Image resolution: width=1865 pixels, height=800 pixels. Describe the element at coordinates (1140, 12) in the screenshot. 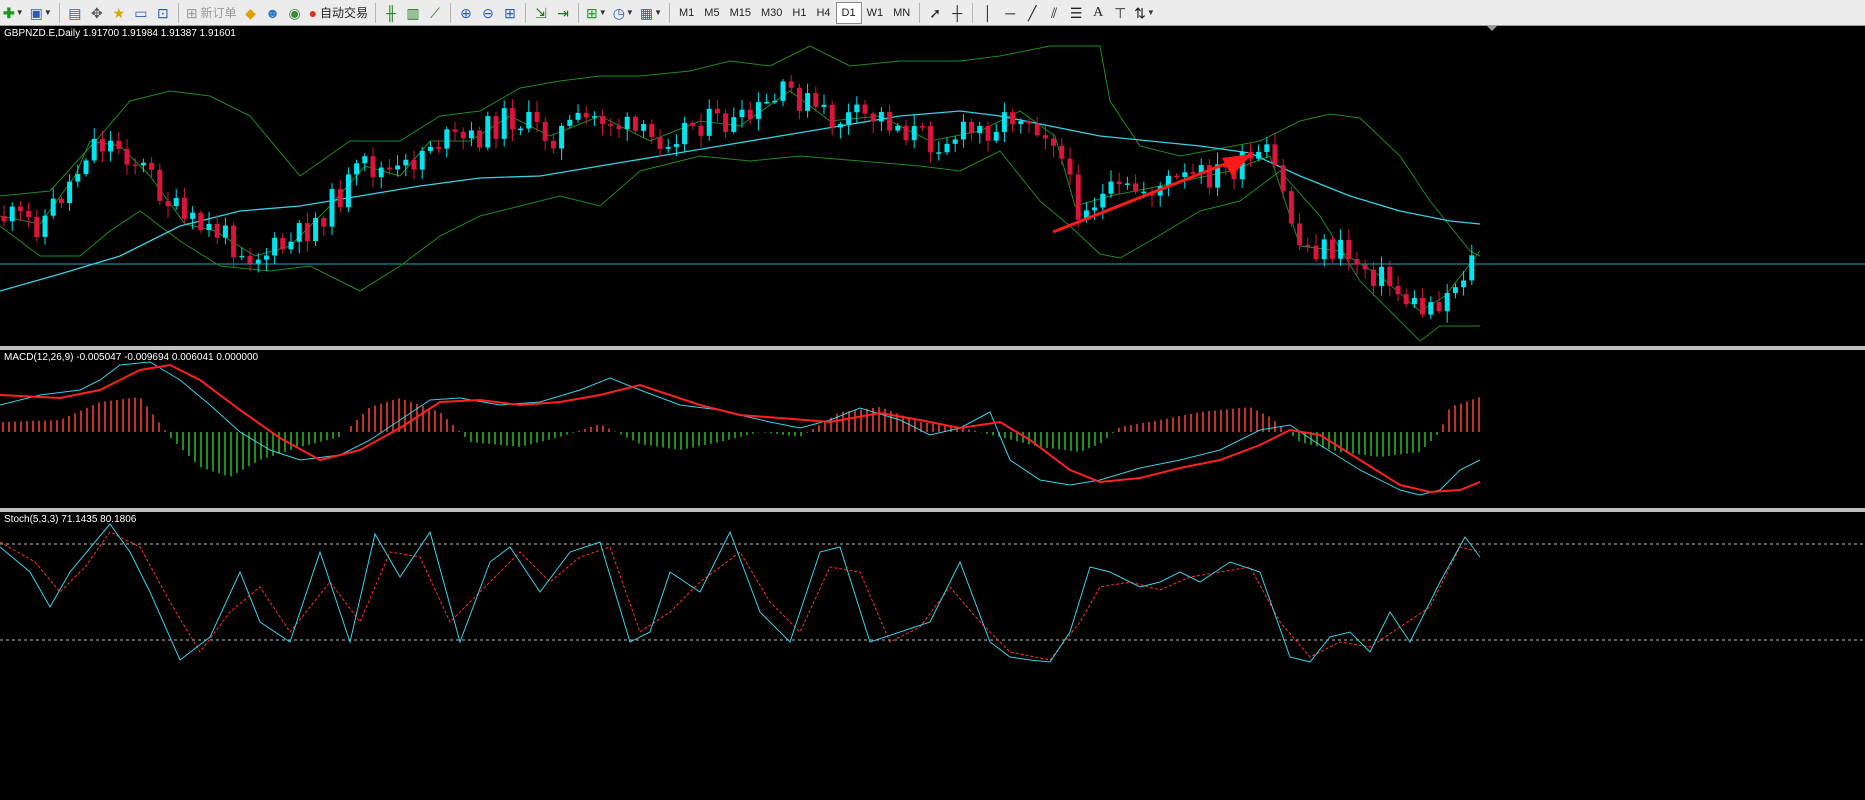

I see `arrows-icon: ⇅` at that location.